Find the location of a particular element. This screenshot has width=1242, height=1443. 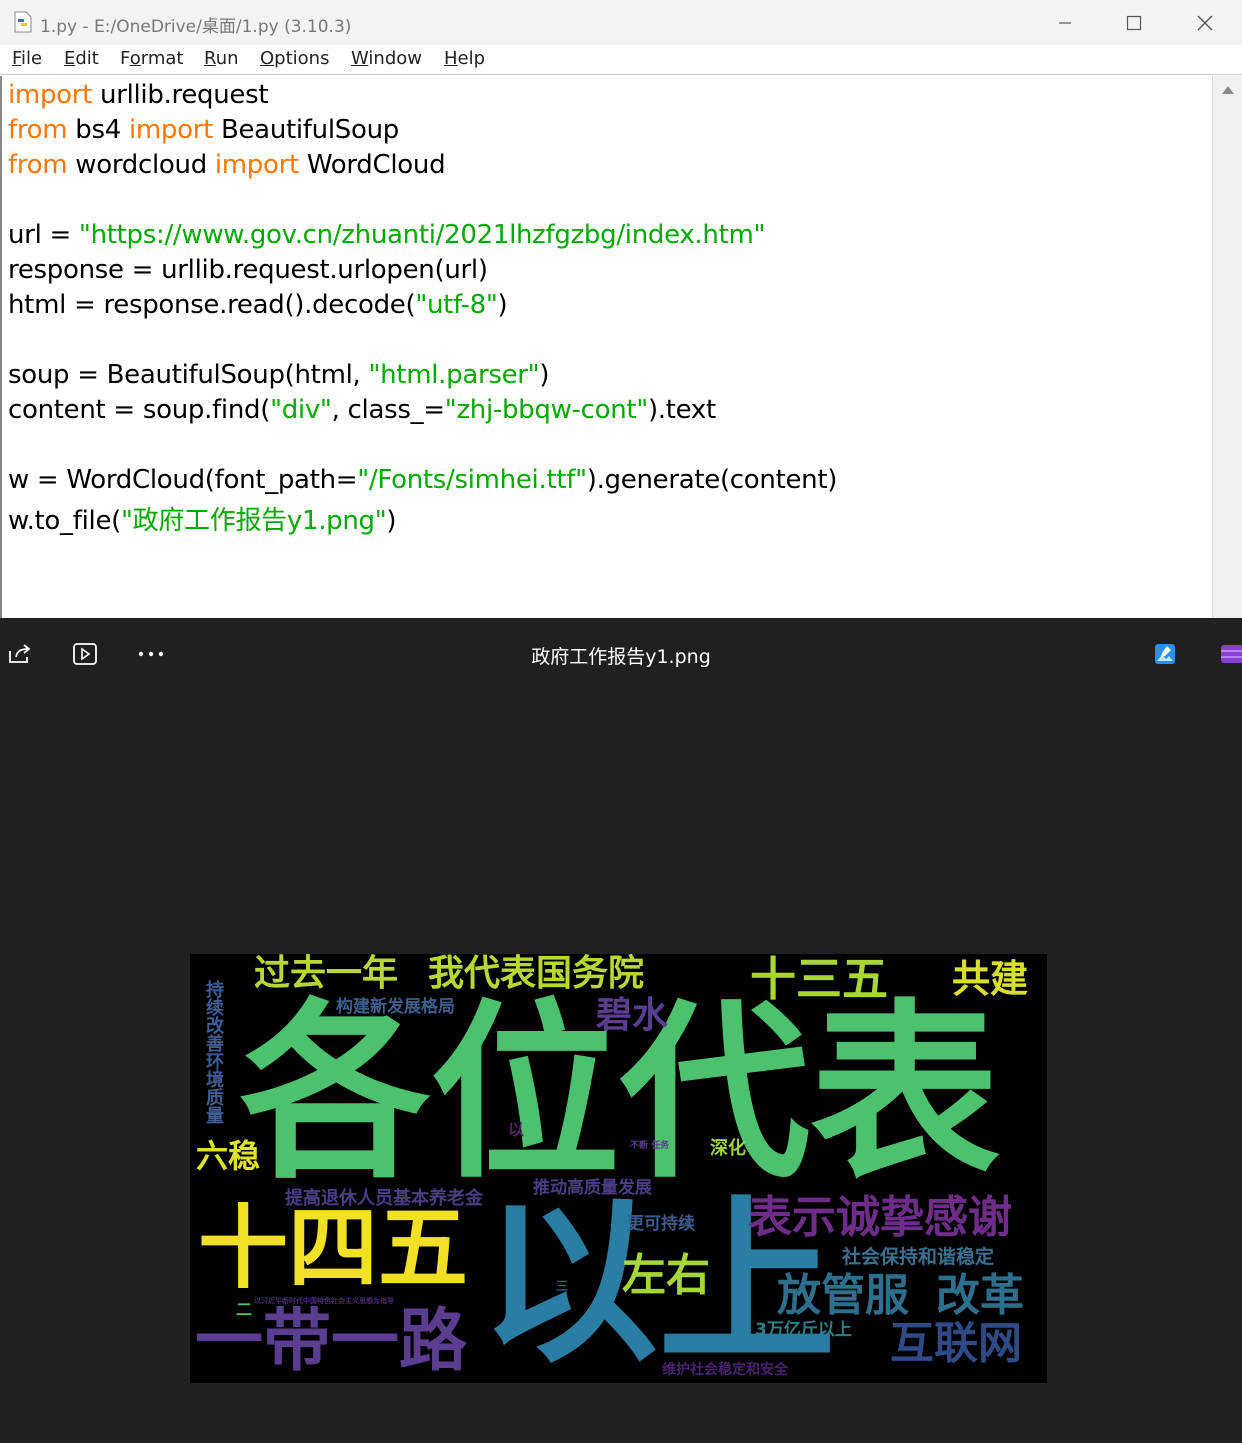

clipchamp-button is located at coordinates (1229, 654).